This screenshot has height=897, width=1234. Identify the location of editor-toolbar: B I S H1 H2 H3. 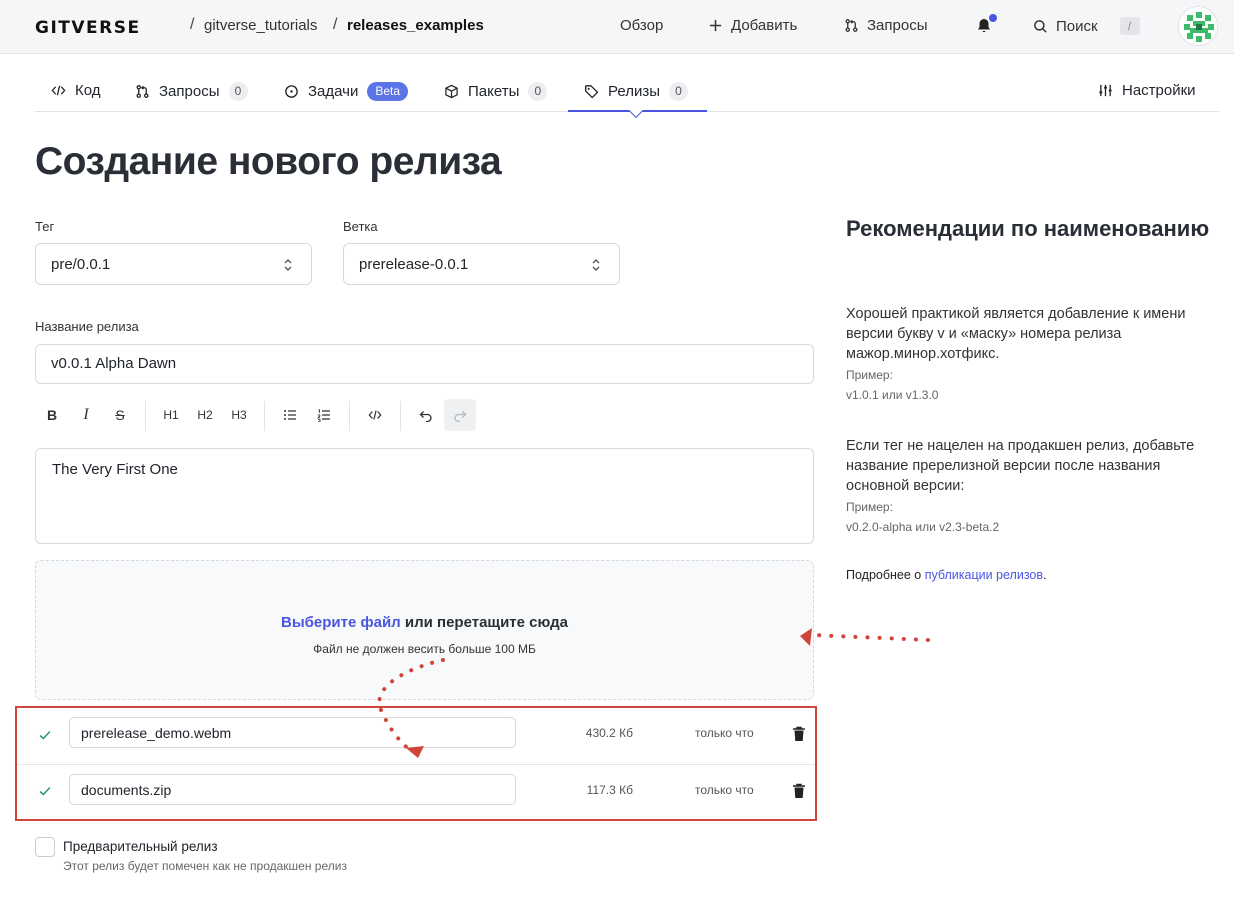
(260, 416).